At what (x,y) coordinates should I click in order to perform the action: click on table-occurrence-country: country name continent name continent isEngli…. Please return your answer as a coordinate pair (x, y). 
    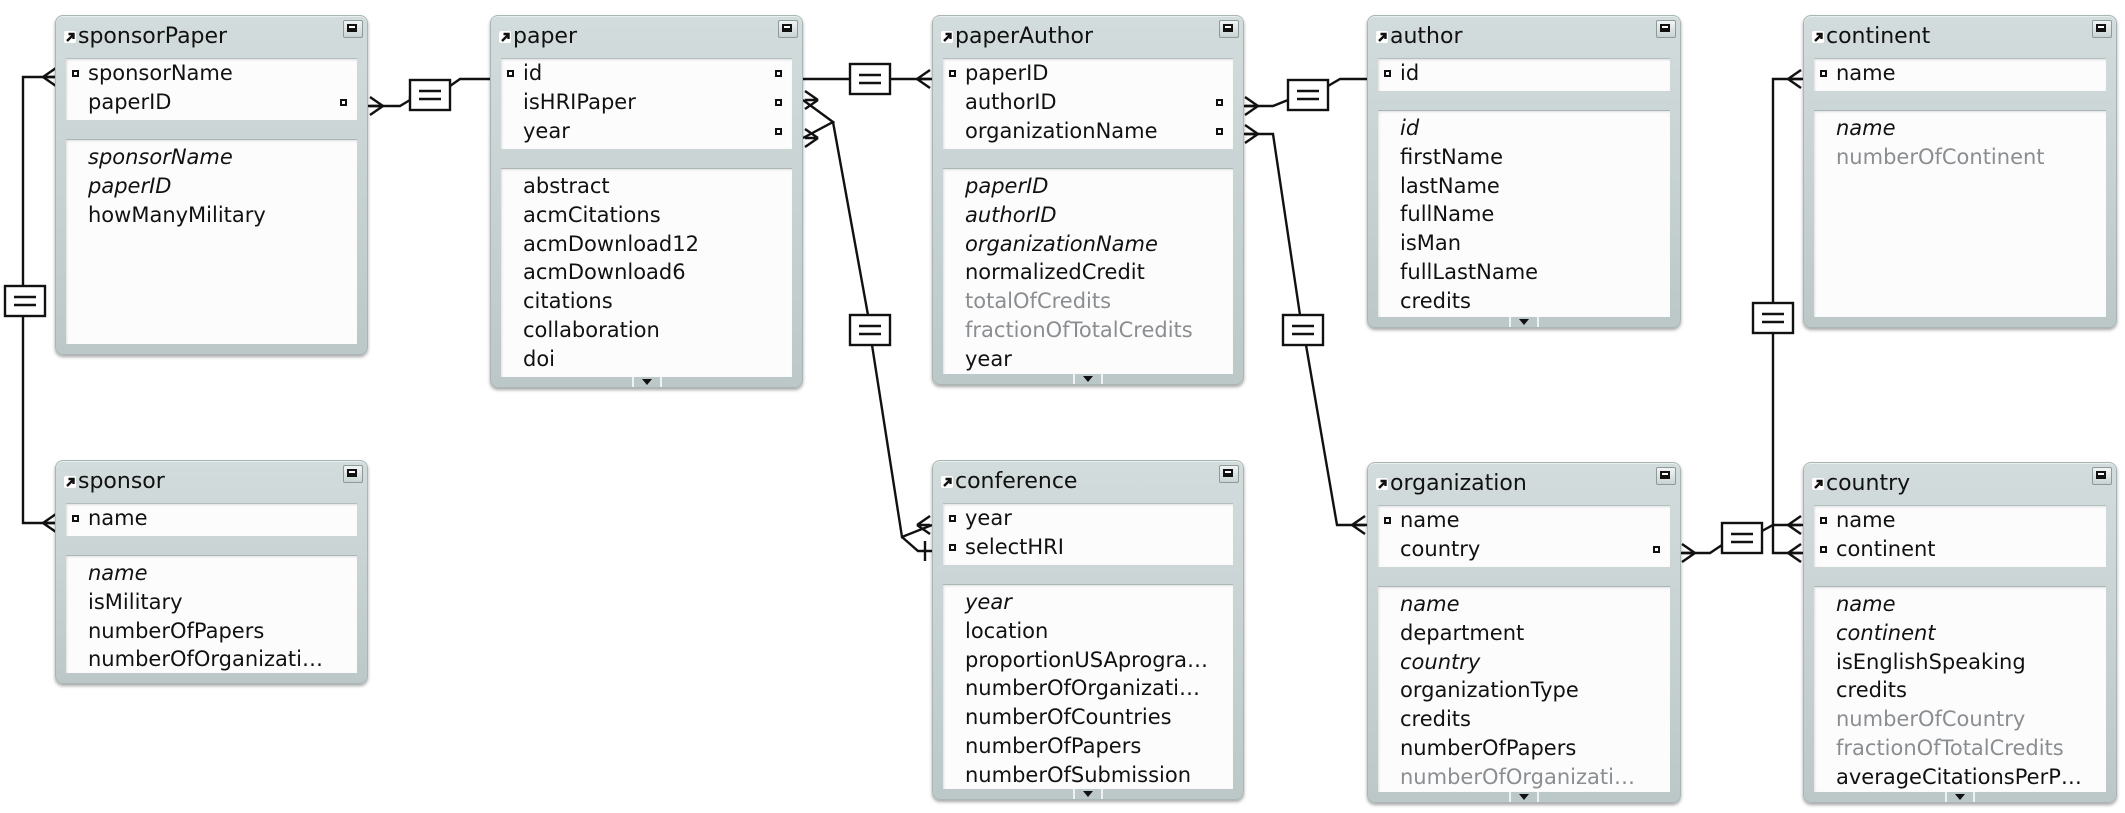
    Looking at the image, I should click on (1960, 632).